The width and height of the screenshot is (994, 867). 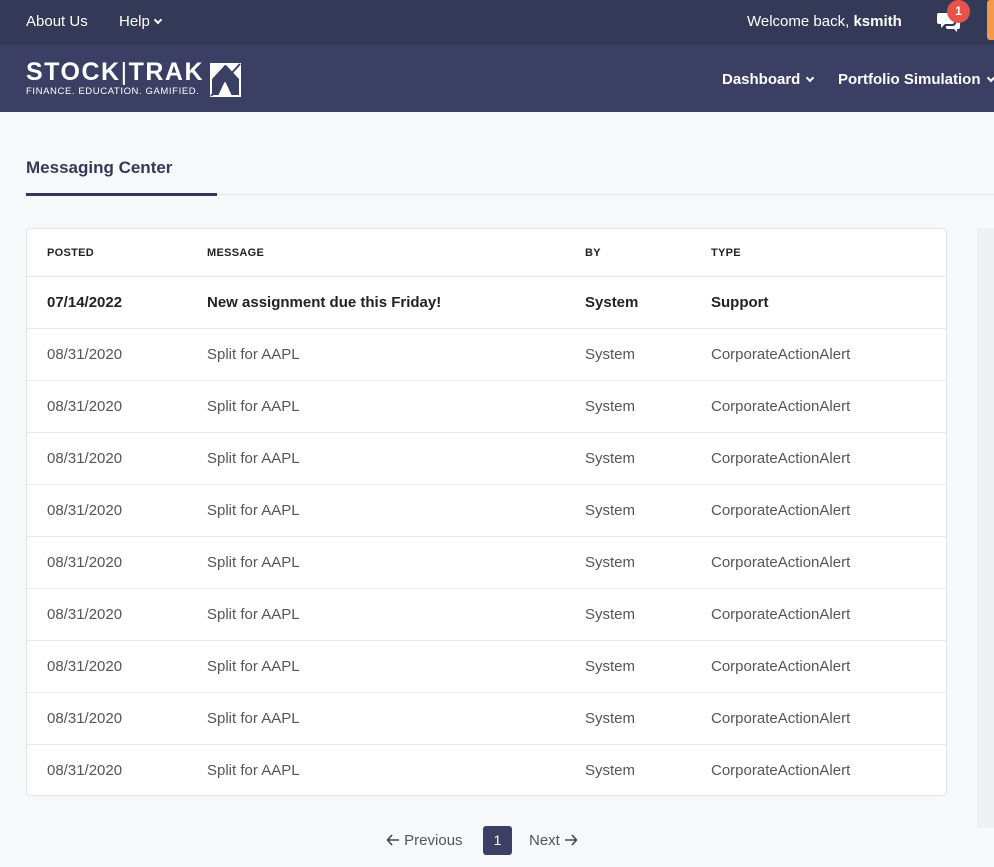 I want to click on nav-portfolio-label: Portfolio Simulation, so click(x=909, y=79).